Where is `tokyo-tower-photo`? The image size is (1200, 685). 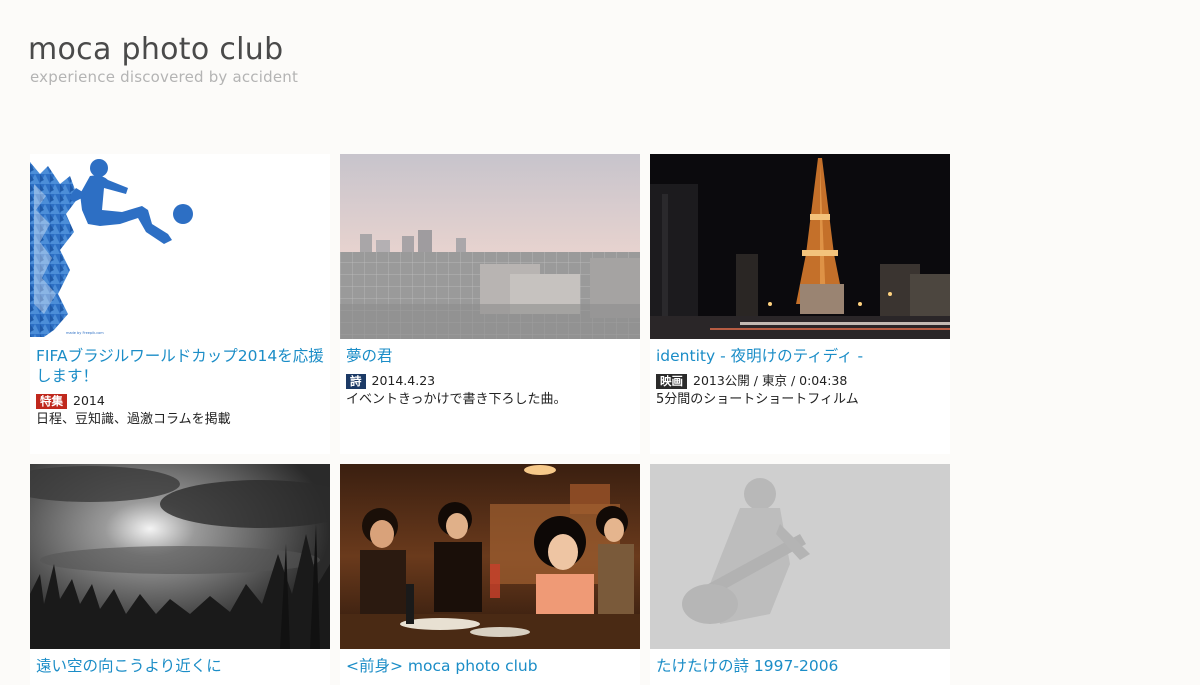 tokyo-tower-photo is located at coordinates (800, 246).